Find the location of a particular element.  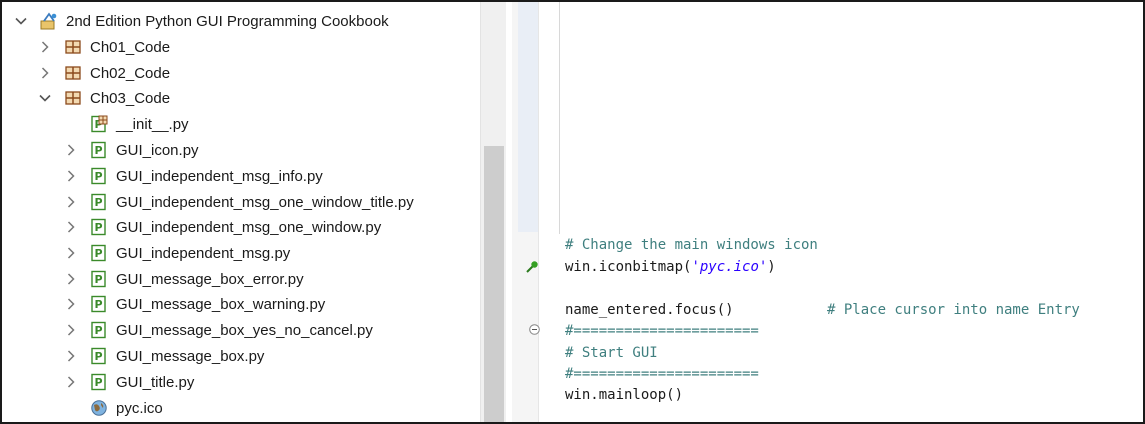

tree-item-gui-message-box-warning-py: P GUI_message_box_warning.py is located at coordinates (163, 304).